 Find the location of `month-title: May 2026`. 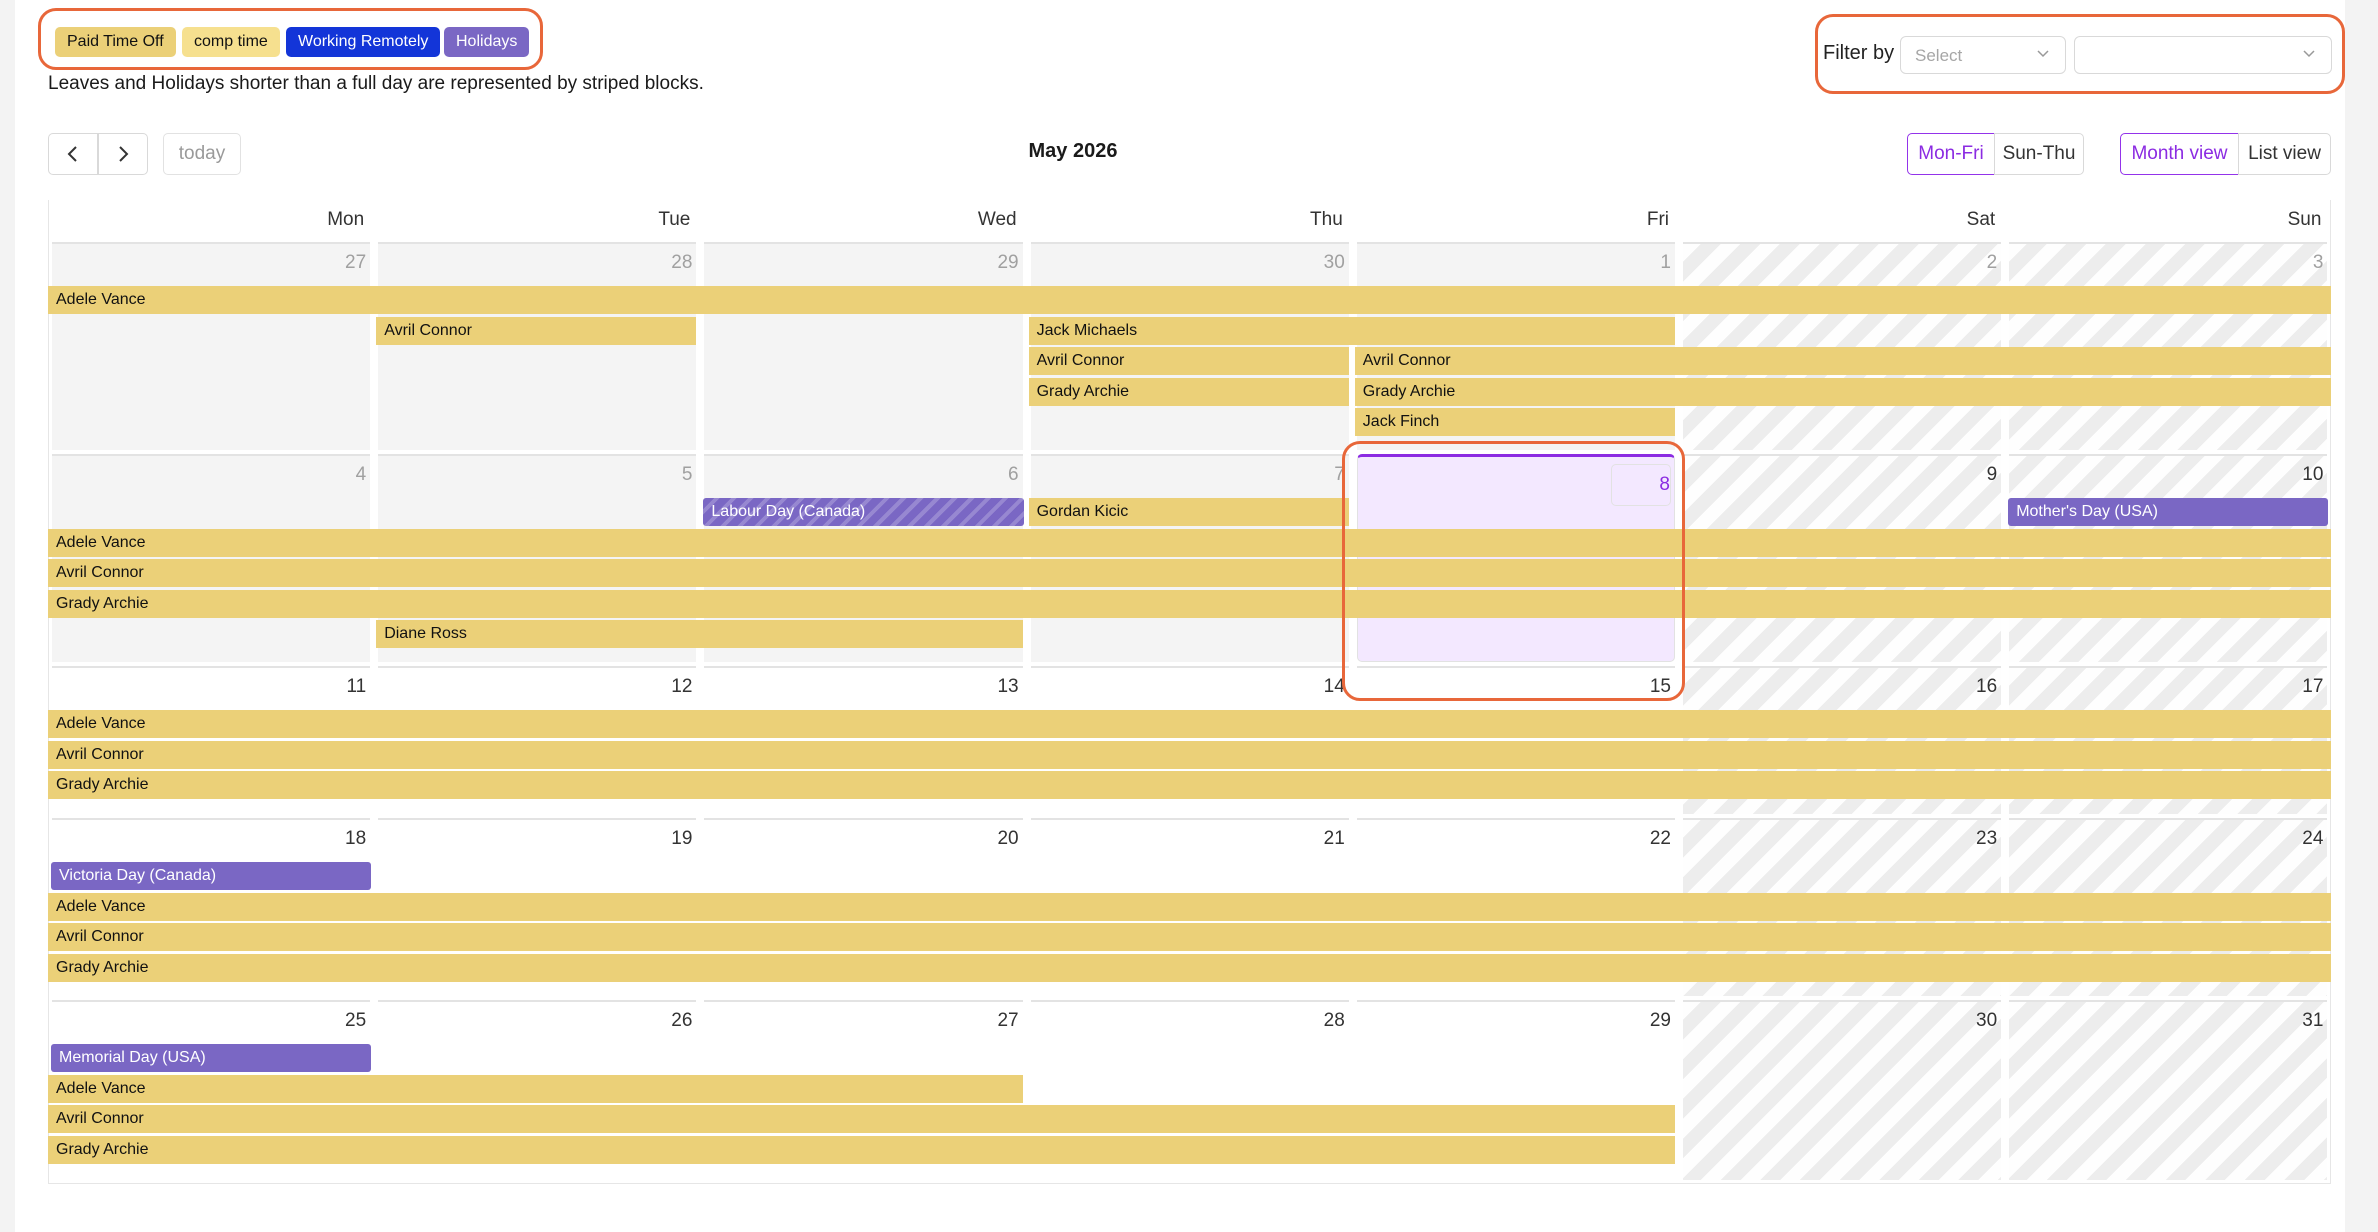

month-title: May 2026 is located at coordinates (1073, 151).